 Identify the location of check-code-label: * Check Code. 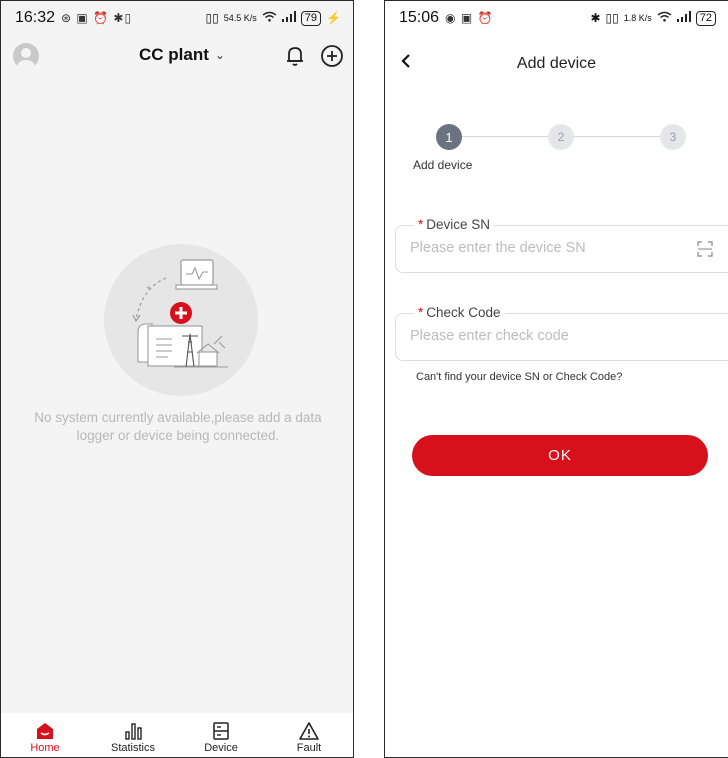
(459, 312).